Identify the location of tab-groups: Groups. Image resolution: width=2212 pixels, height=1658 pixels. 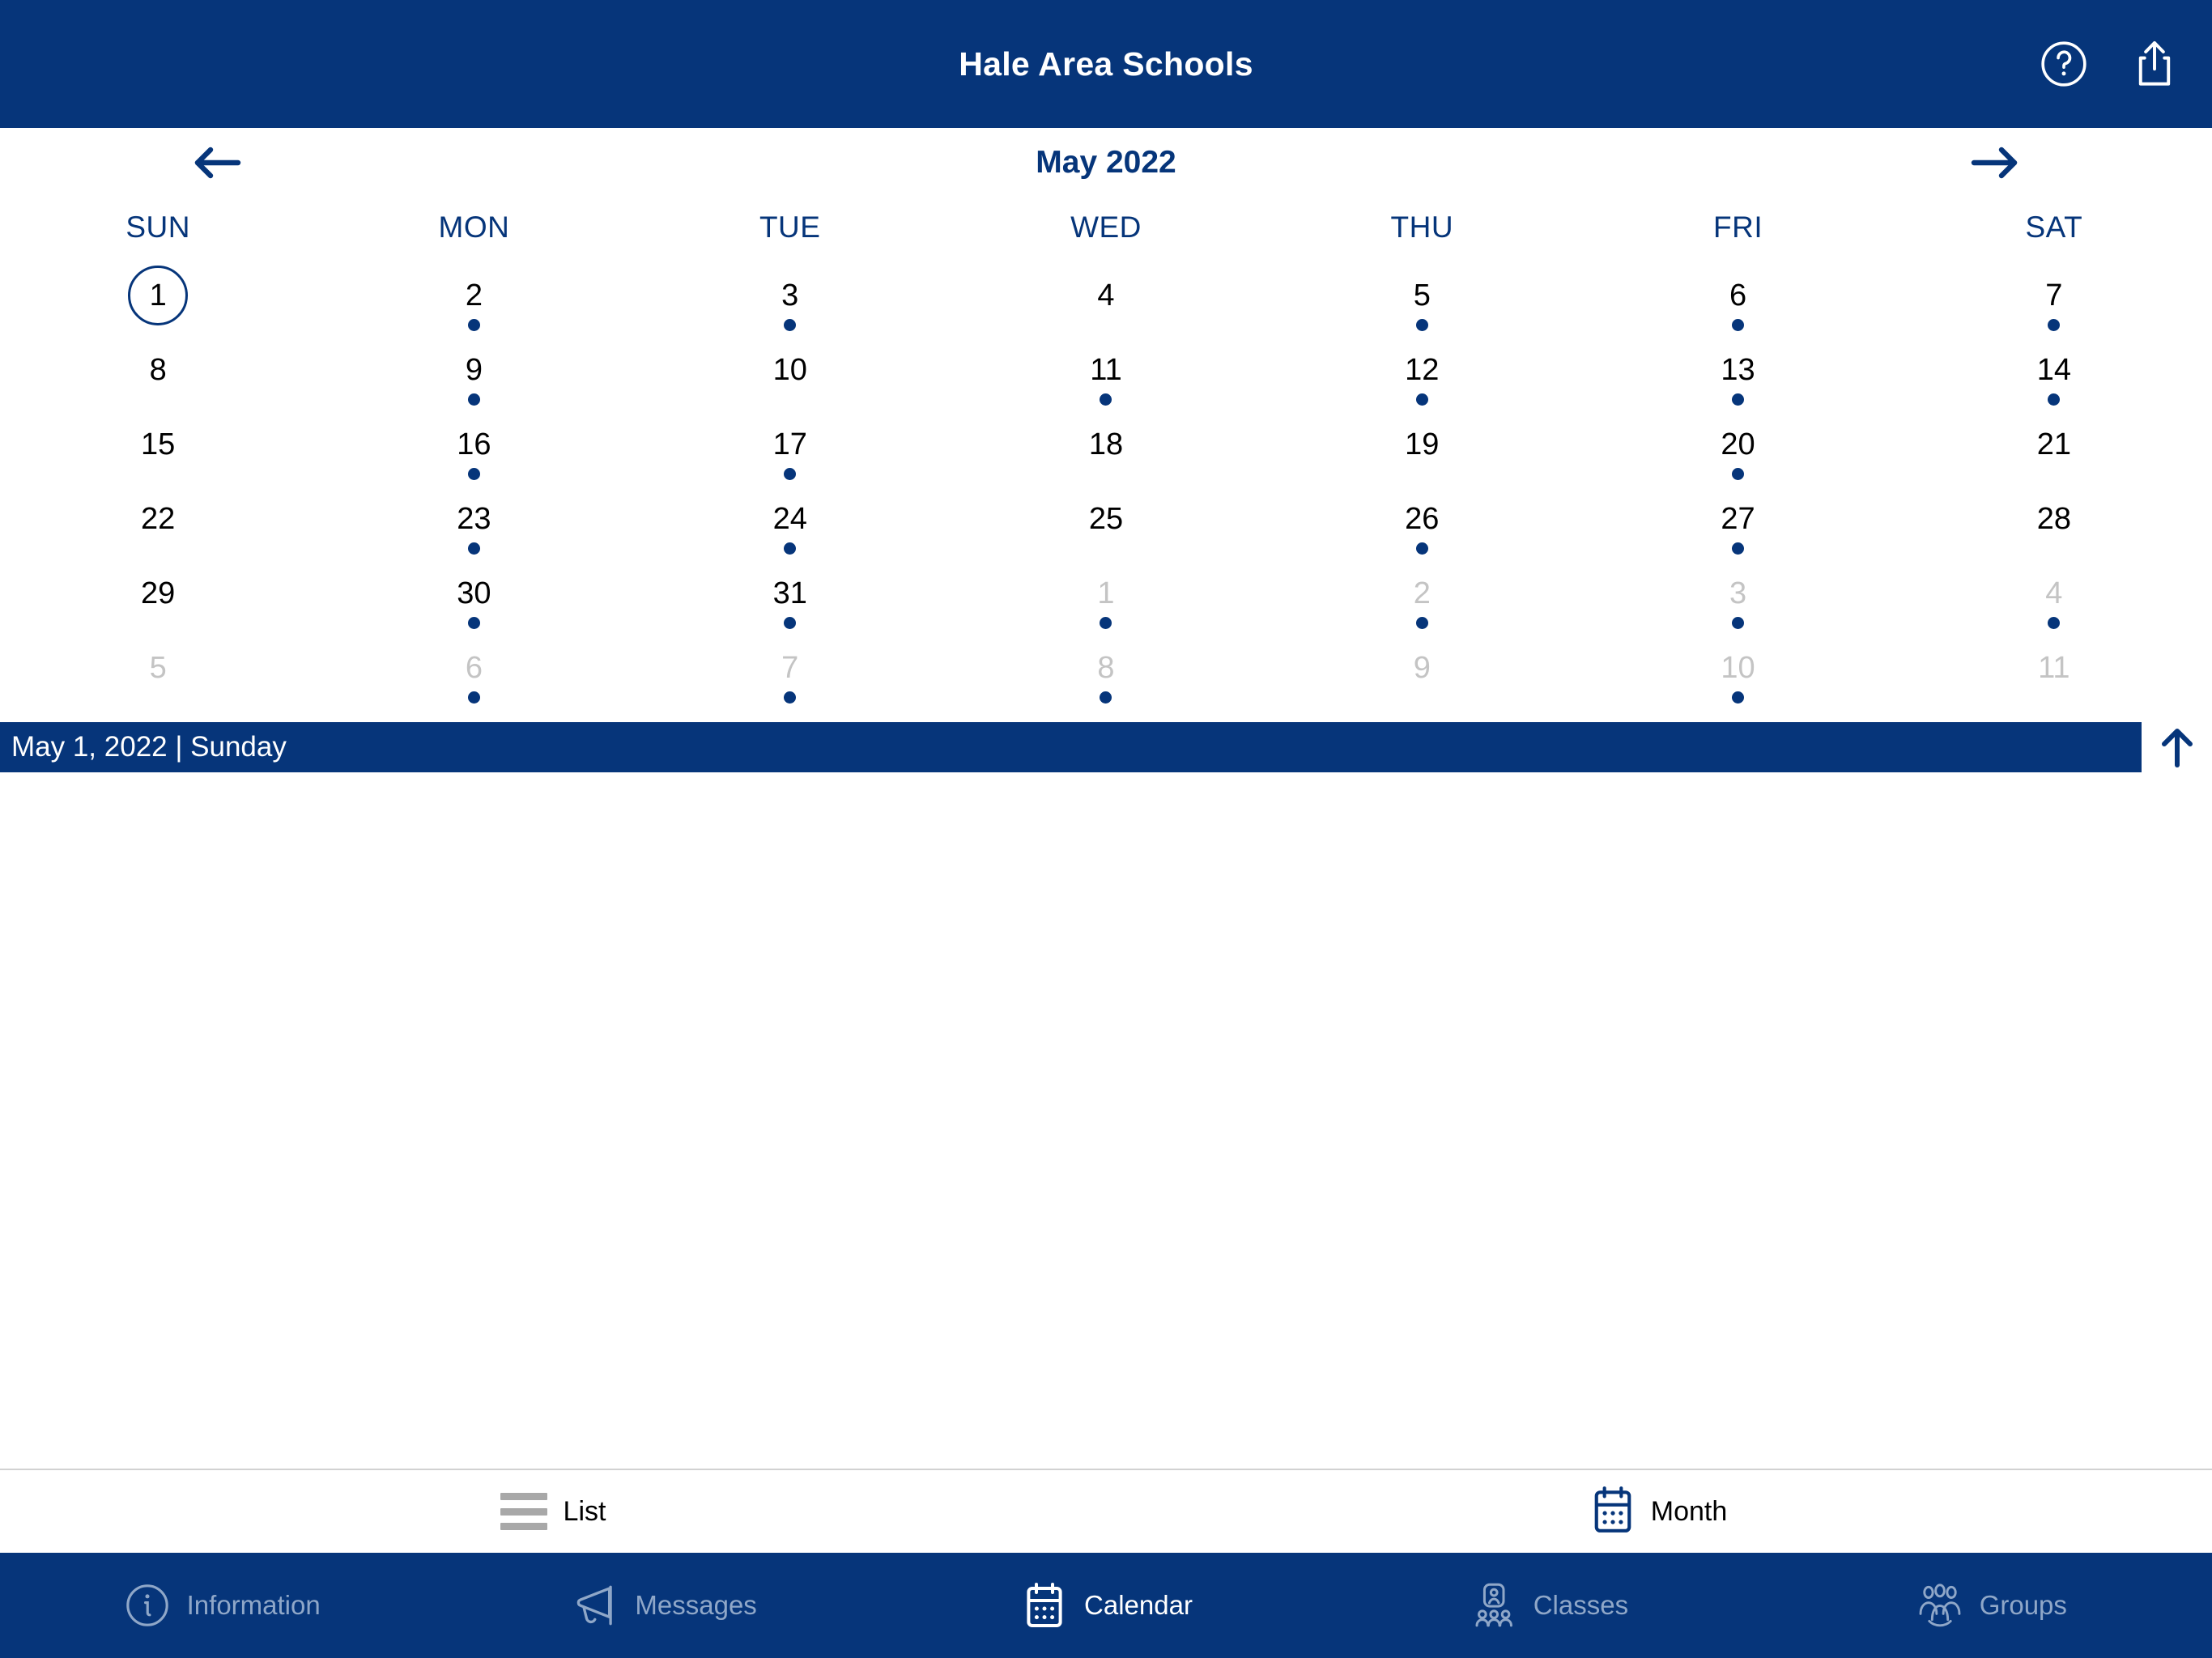
(1991, 1605).